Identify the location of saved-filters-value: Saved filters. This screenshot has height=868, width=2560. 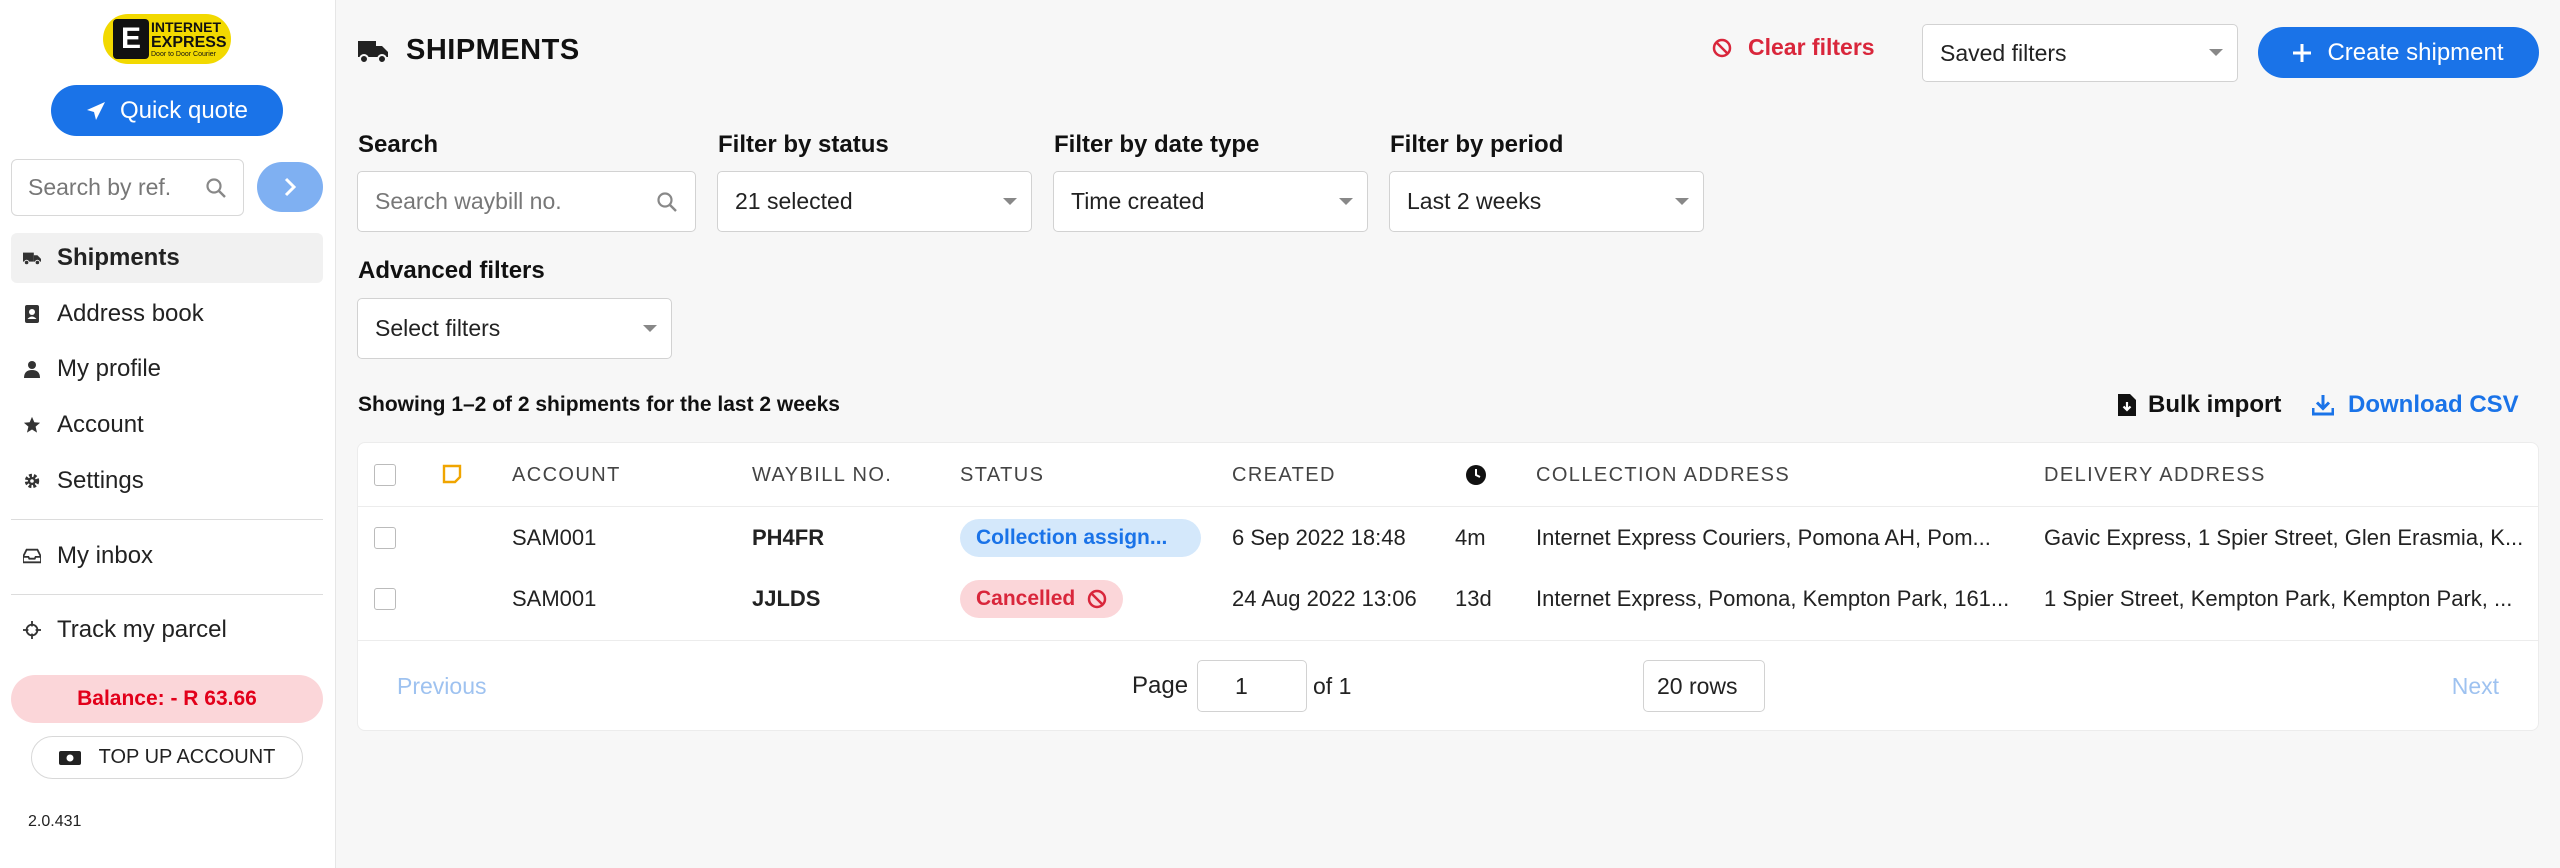
(2003, 52).